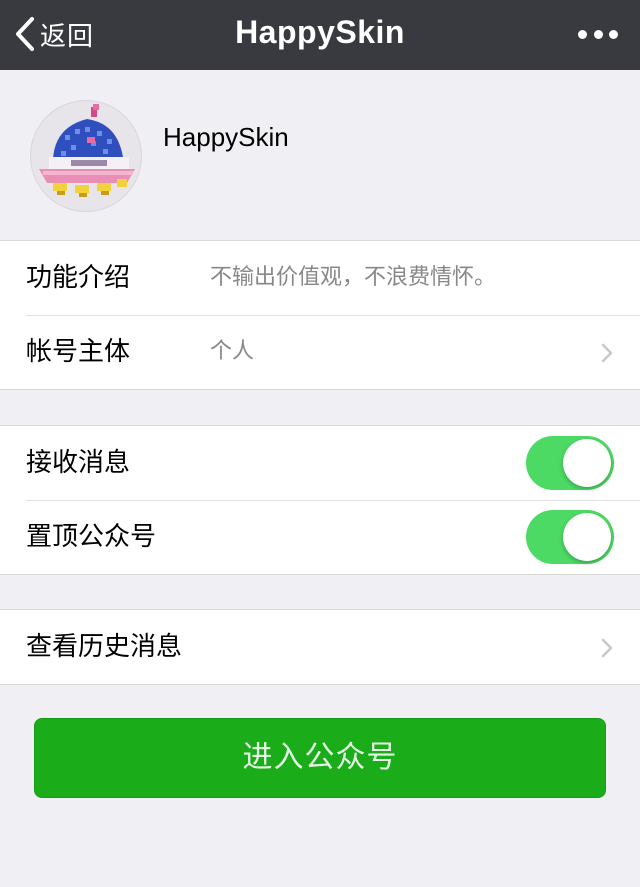  I want to click on row-label: 功能介绍, so click(78, 278).